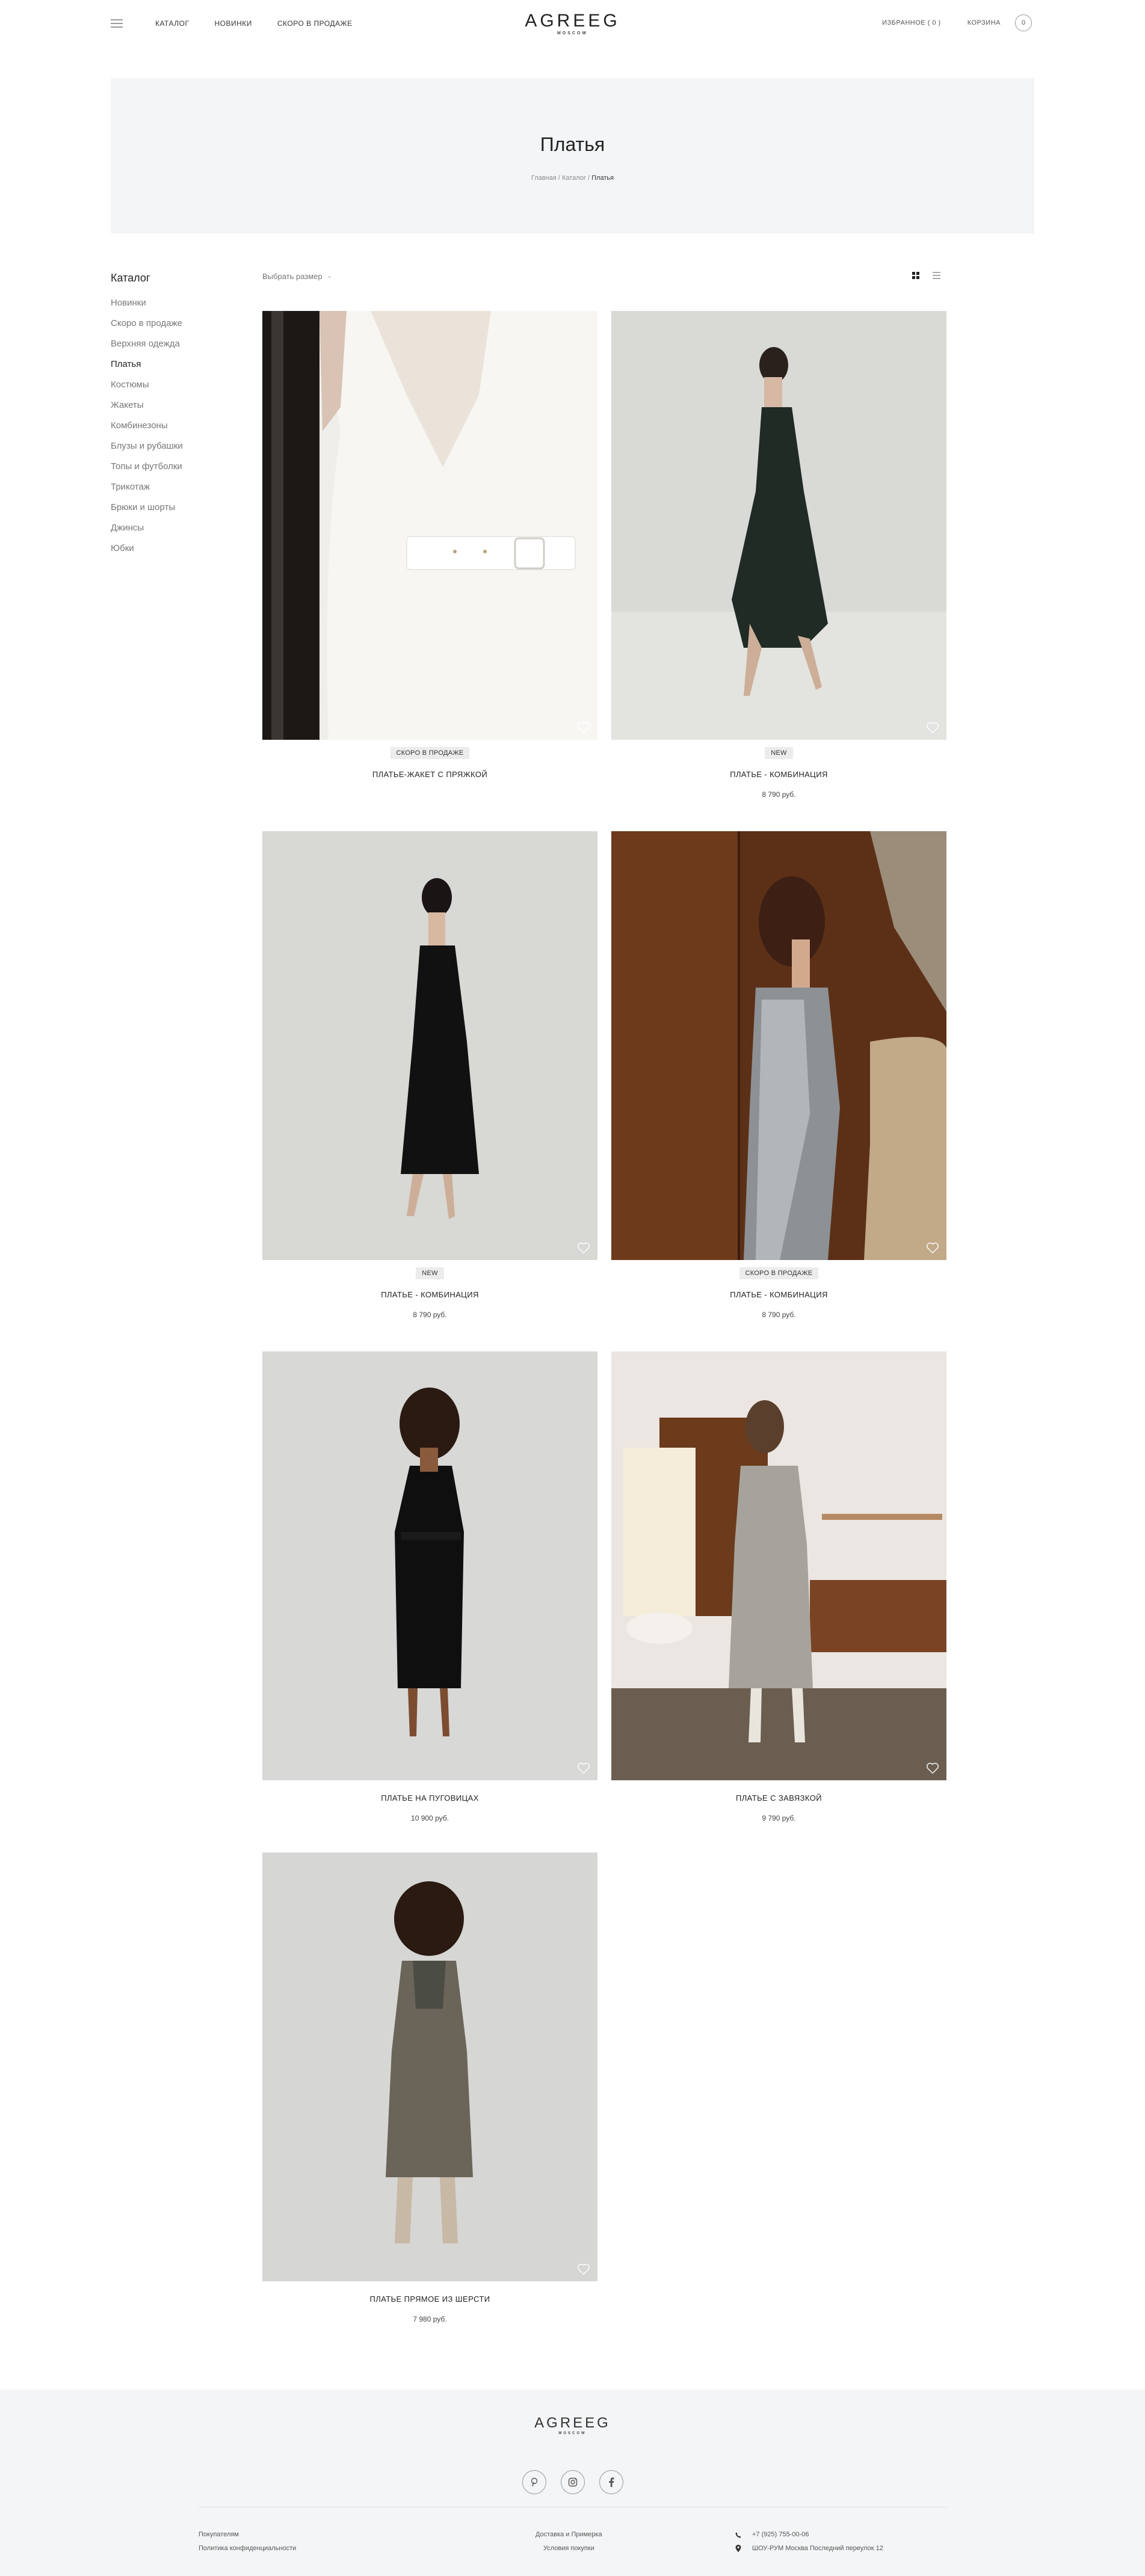 The height and width of the screenshot is (2576, 1145). Describe the element at coordinates (778, 1799) in the screenshot. I see `product-name: ПЛАТЬЕ С ЗАВЯЗКОЙ` at that location.